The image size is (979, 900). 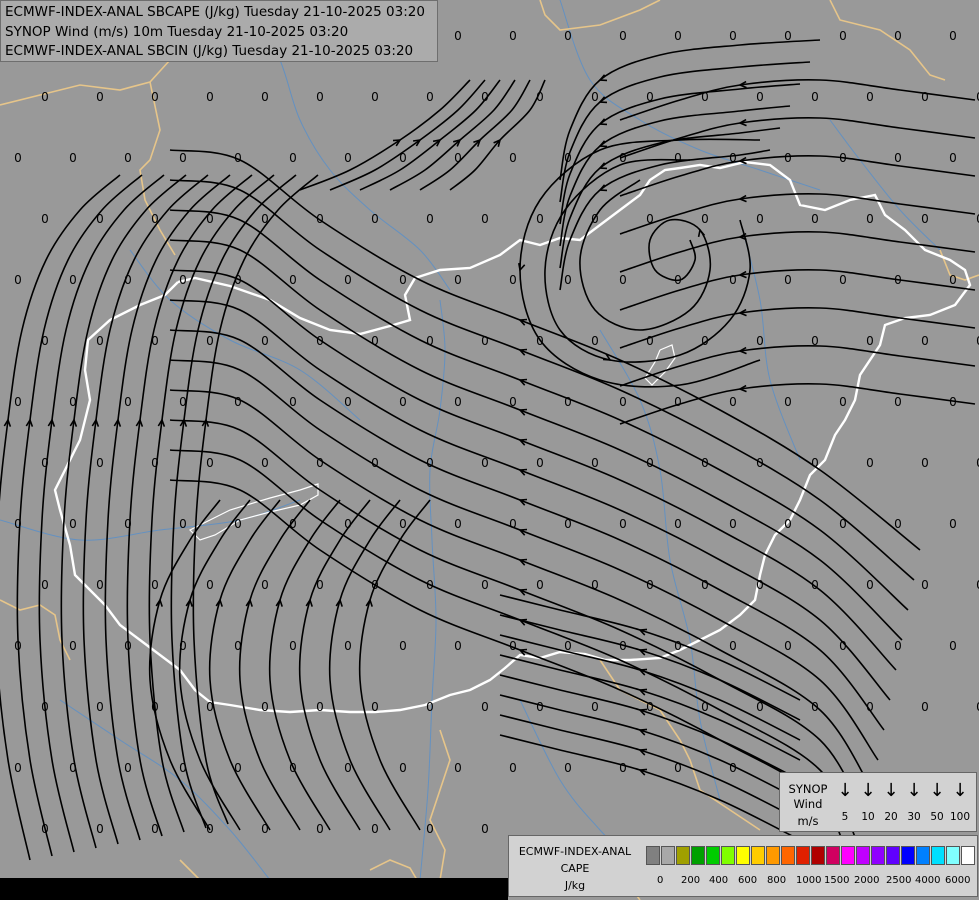 What do you see at coordinates (960, 817) in the screenshot?
I see `wind-legend-value: 100` at bounding box center [960, 817].